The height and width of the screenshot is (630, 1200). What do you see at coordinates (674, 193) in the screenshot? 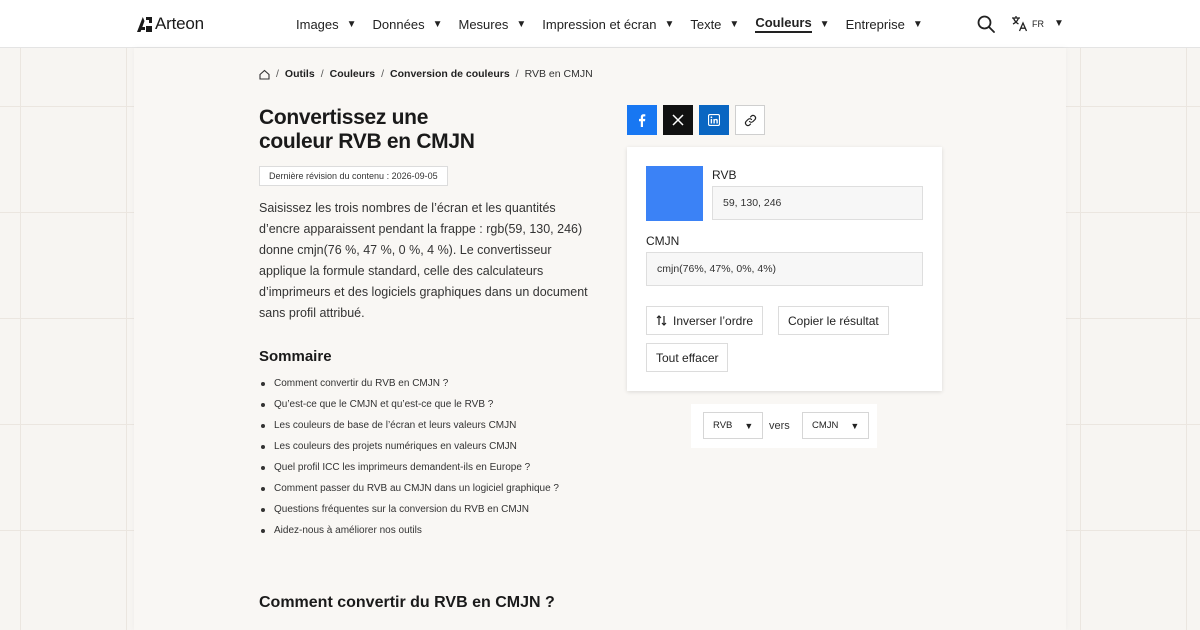
I see `color-swatch` at bounding box center [674, 193].